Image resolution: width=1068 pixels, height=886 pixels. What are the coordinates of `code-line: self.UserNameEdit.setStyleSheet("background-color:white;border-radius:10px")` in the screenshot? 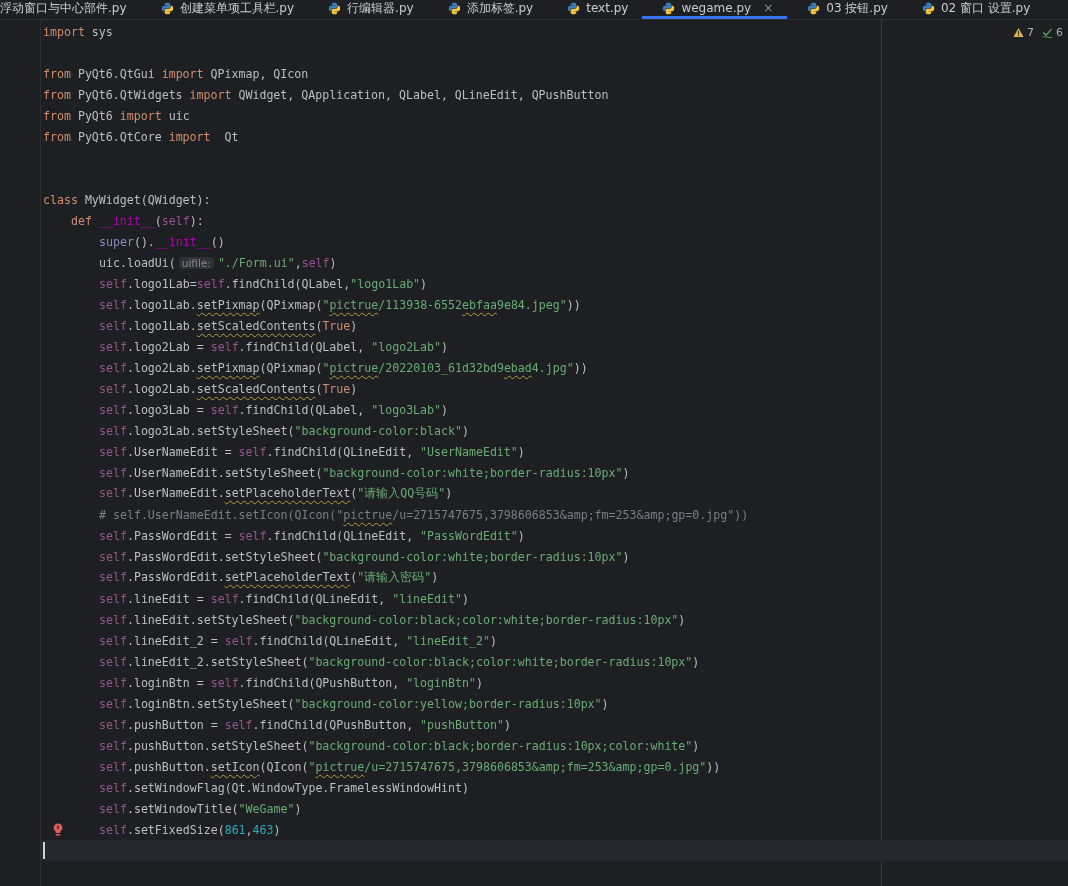 It's located at (364, 472).